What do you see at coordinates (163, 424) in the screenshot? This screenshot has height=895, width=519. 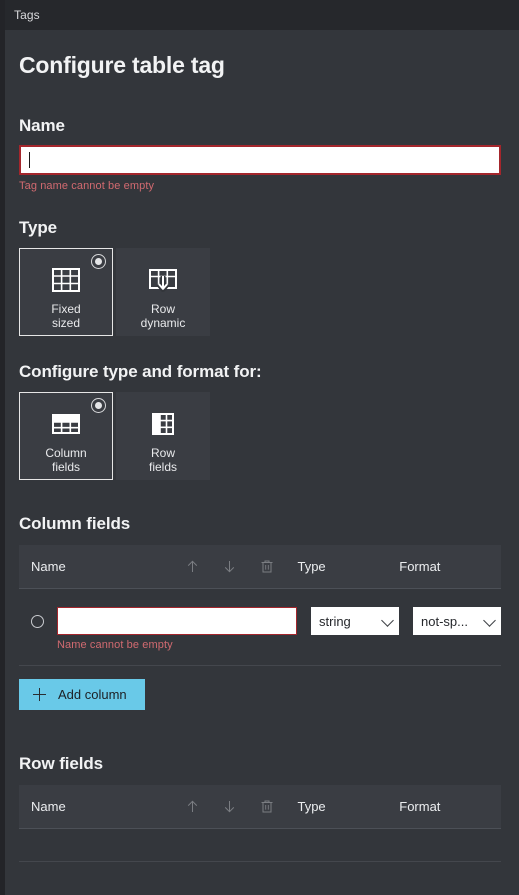 I see `table-row-fields-icon` at bounding box center [163, 424].